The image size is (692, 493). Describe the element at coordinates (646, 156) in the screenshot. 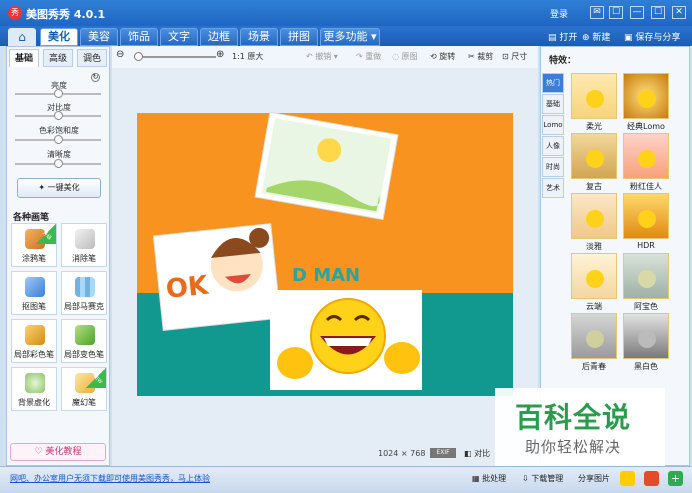

I see `effect-pink-lady` at that location.